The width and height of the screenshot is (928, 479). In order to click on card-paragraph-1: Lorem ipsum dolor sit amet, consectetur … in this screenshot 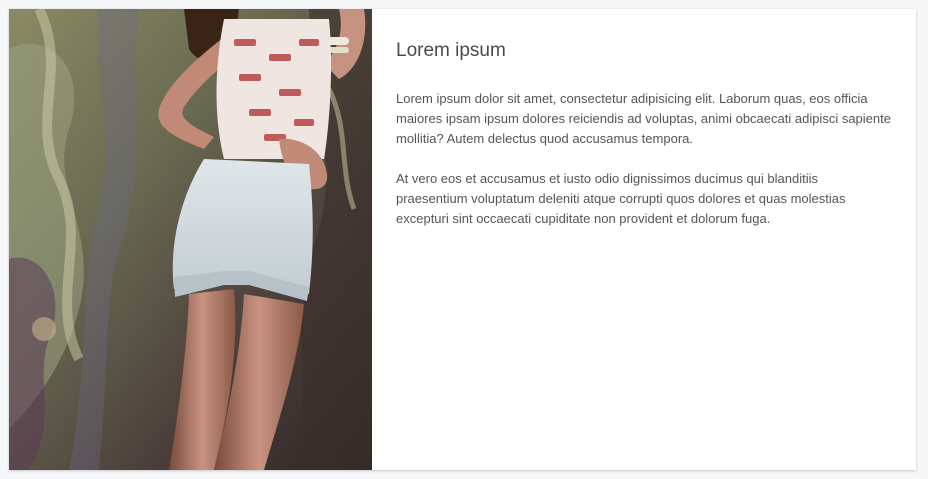, I will do `click(643, 118)`.